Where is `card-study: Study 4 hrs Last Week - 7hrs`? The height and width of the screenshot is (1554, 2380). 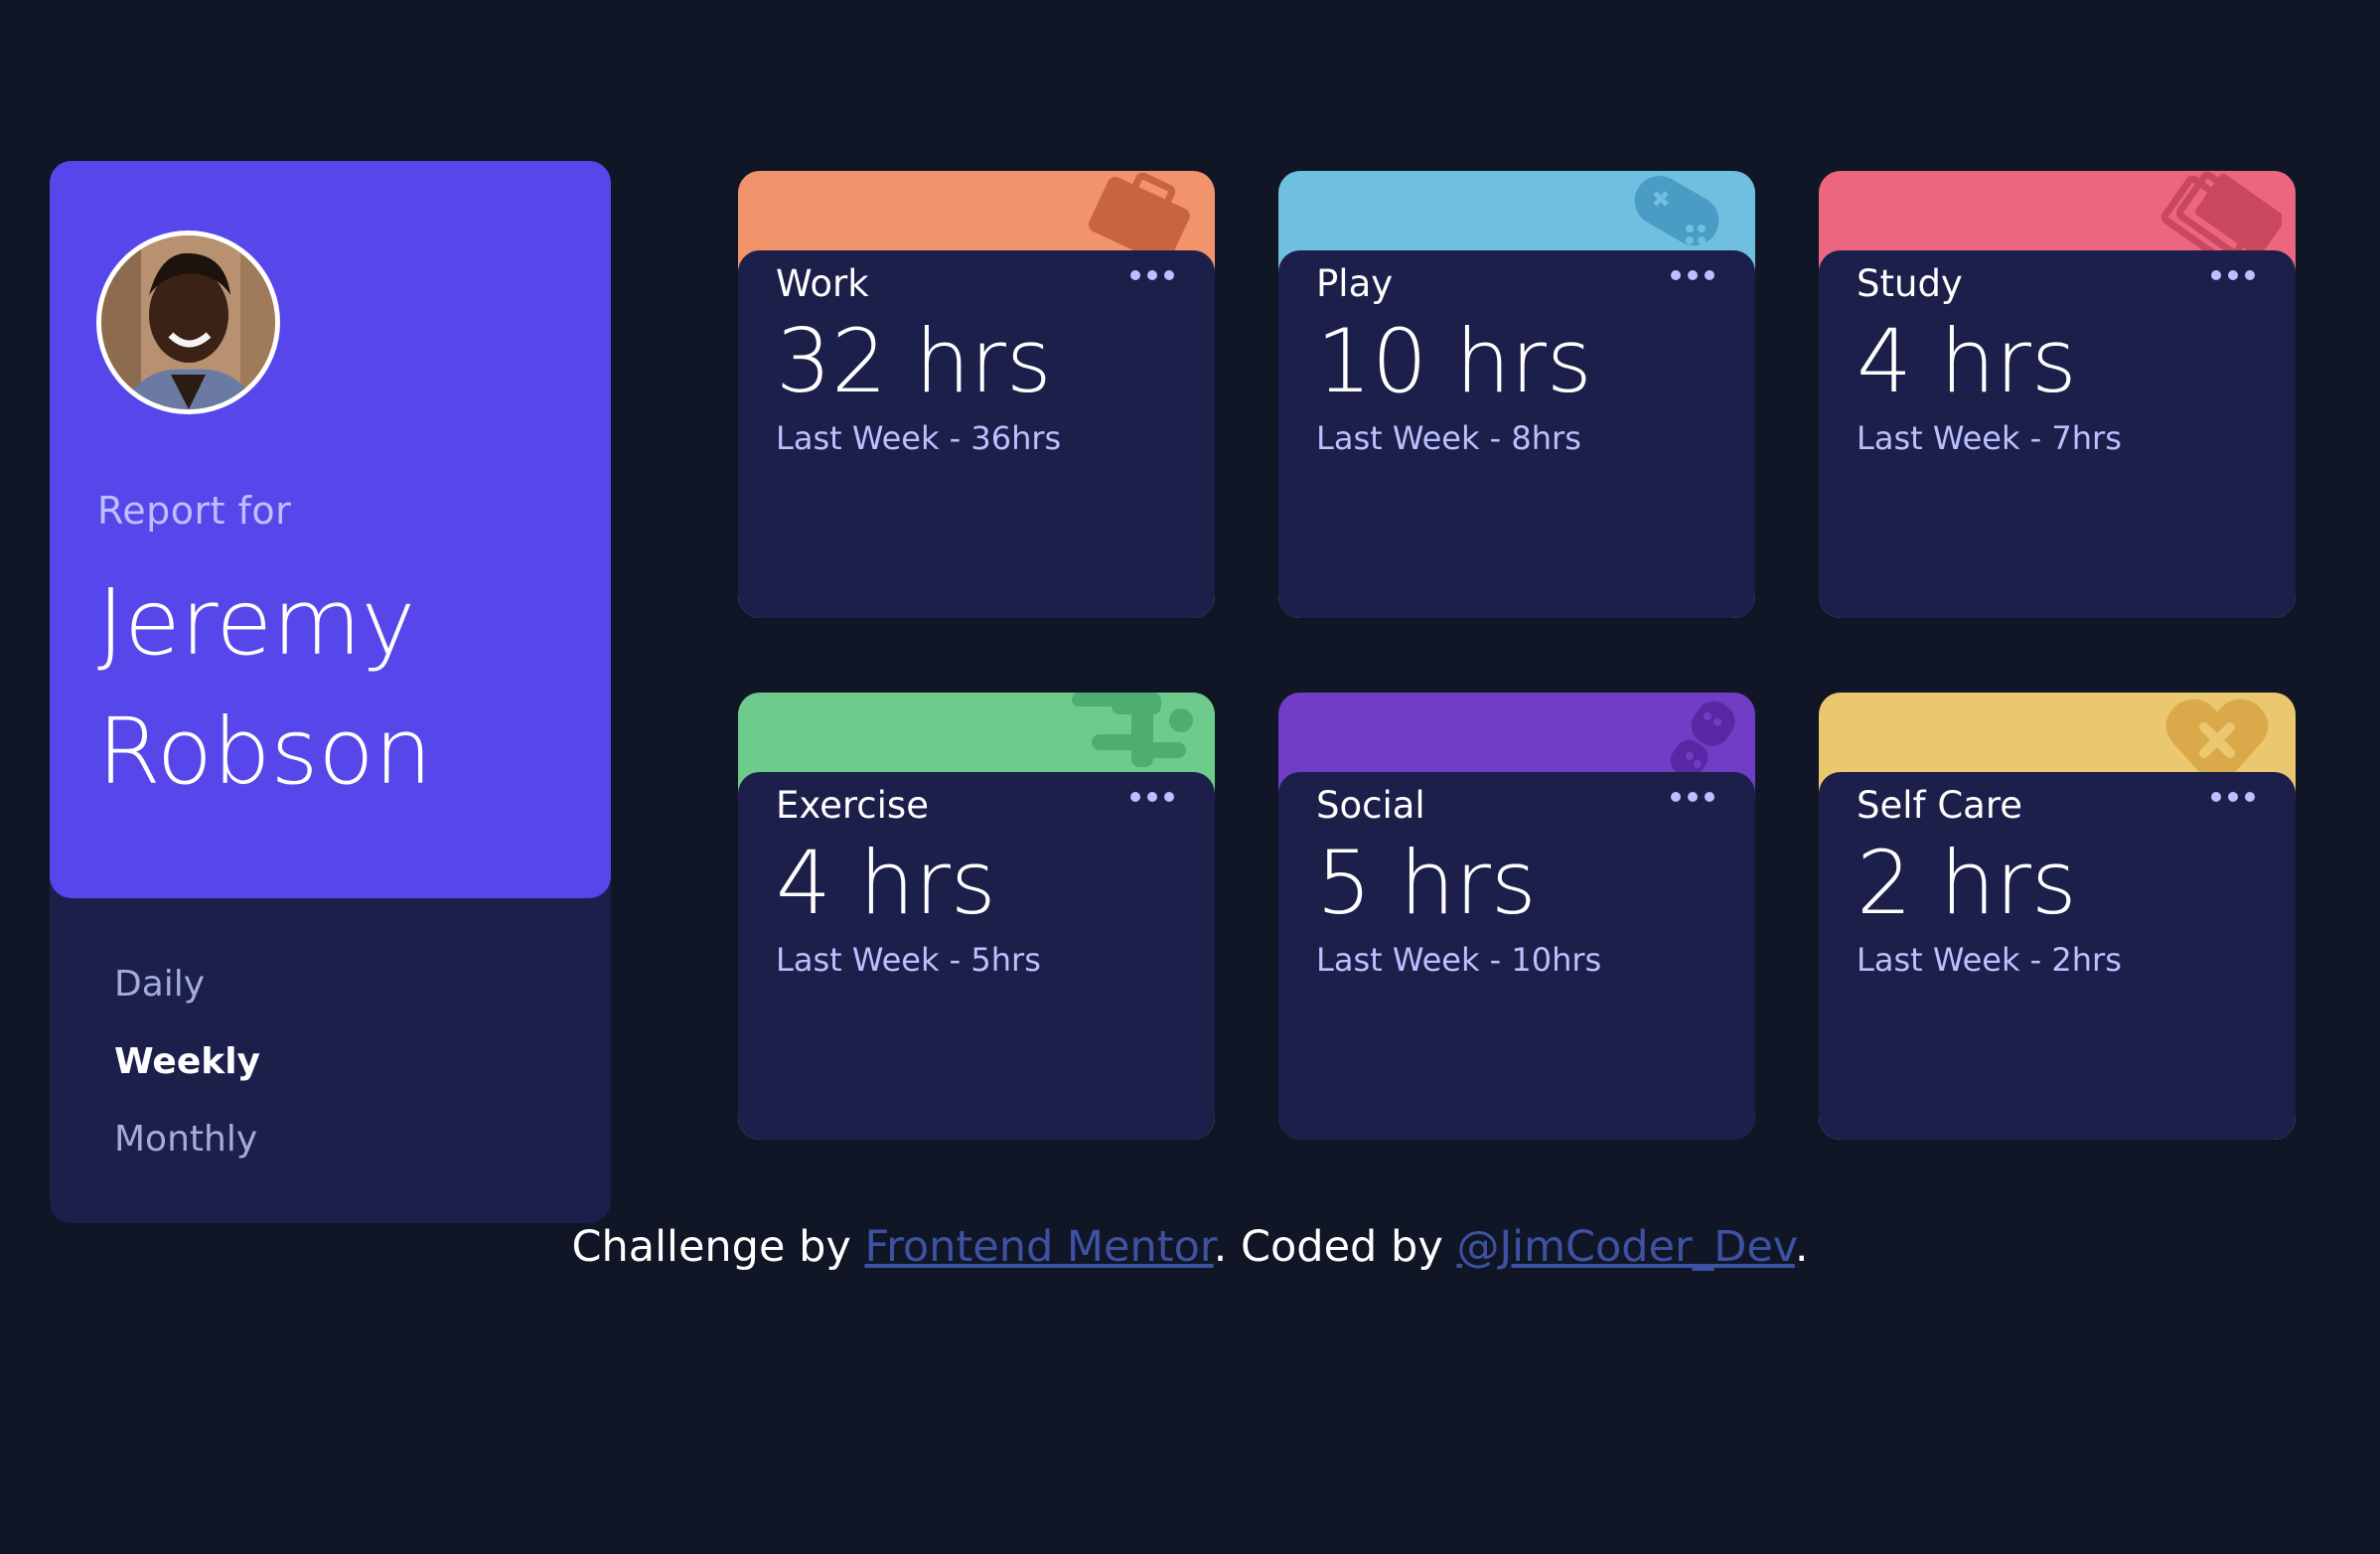
card-study: Study 4 hrs Last Week - 7hrs is located at coordinates (2057, 394).